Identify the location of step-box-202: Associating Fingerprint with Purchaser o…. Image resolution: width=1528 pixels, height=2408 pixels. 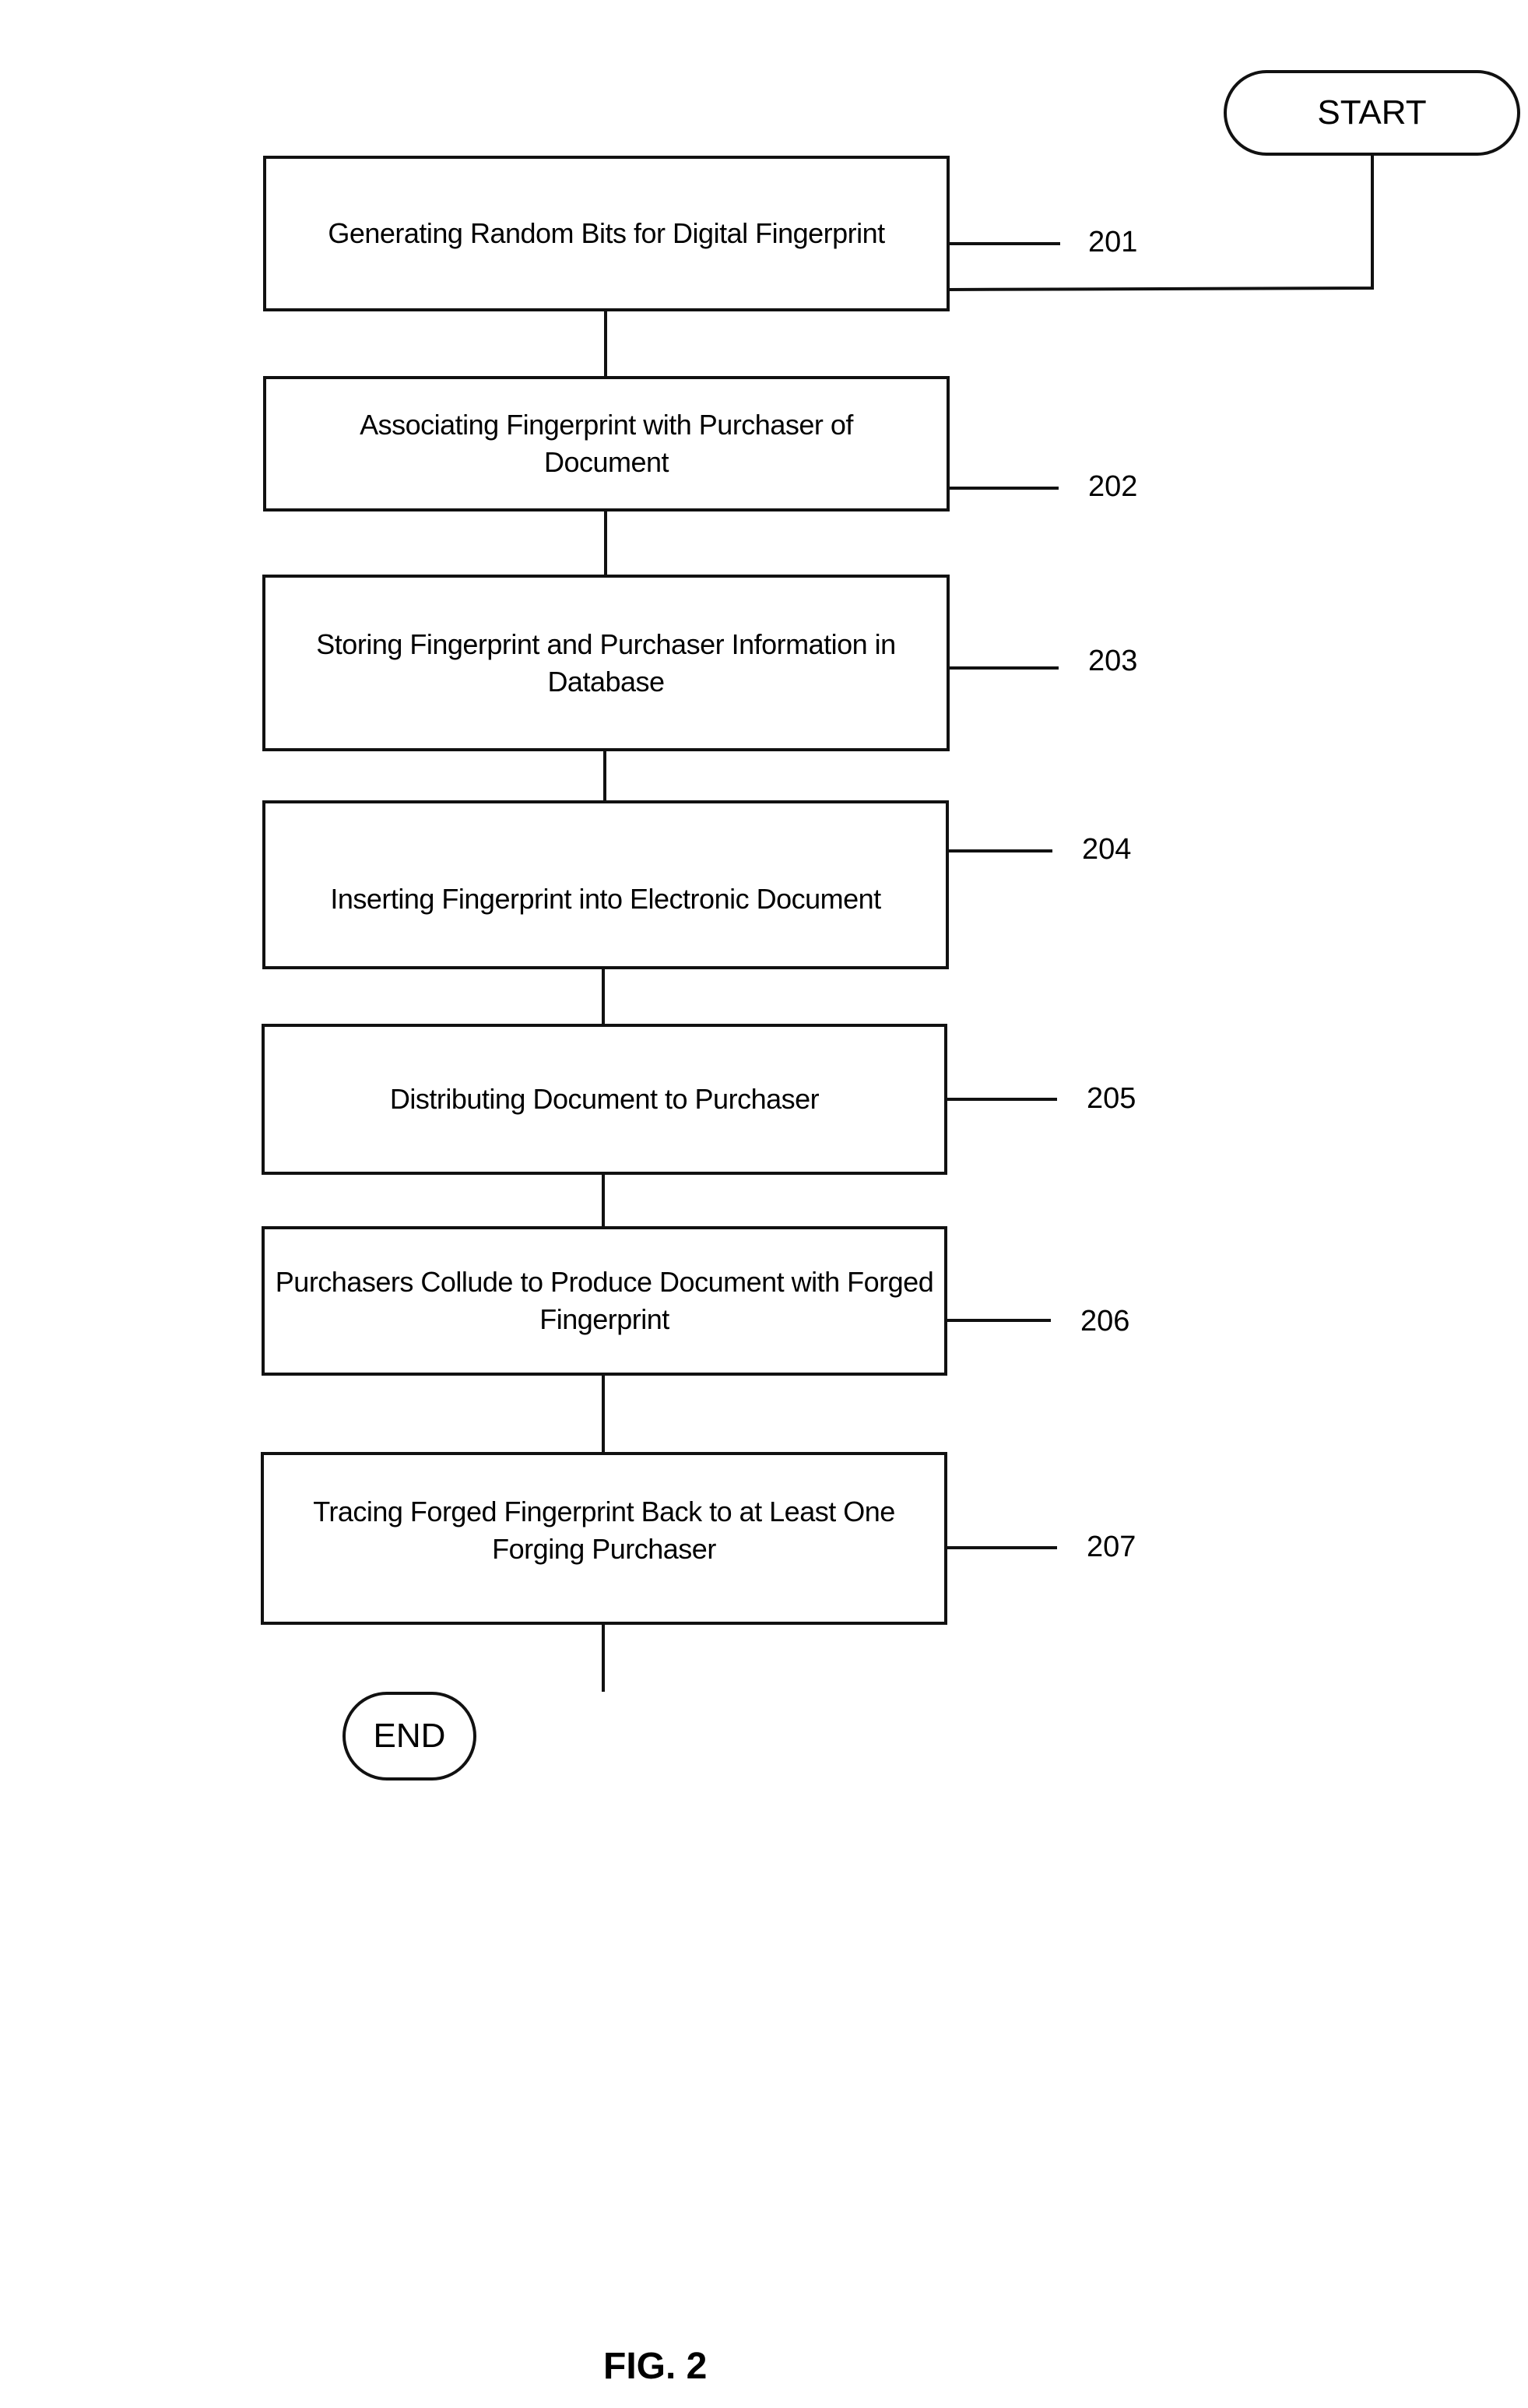
(606, 443).